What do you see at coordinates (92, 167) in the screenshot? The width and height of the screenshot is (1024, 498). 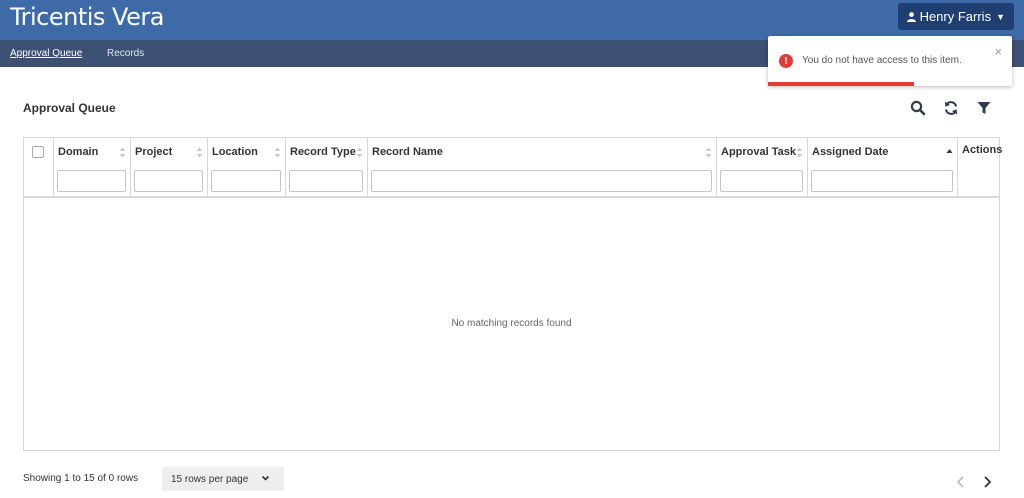 I see `column-domain: Domain` at bounding box center [92, 167].